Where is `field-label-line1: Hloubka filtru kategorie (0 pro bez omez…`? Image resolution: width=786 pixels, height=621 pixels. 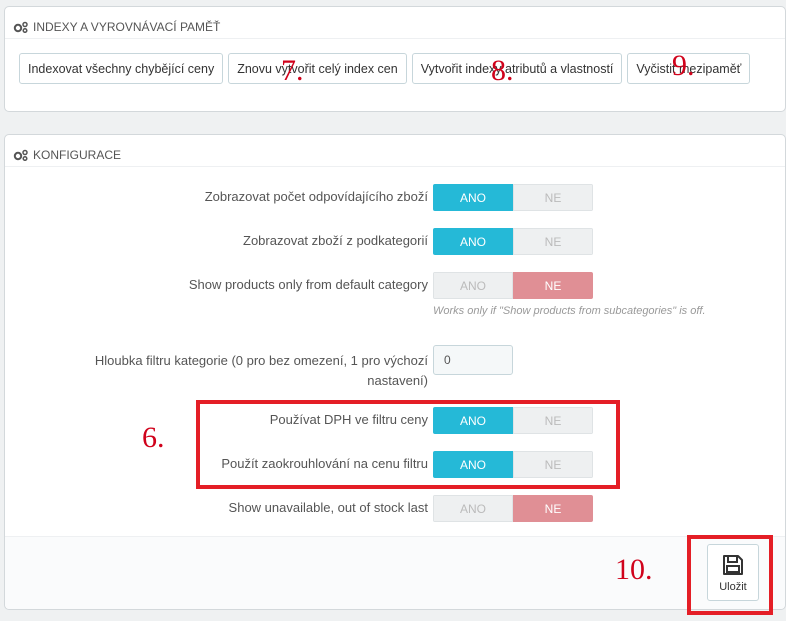 field-label-line1: Hloubka filtru kategorie (0 pro bez omez… is located at coordinates (261, 360).